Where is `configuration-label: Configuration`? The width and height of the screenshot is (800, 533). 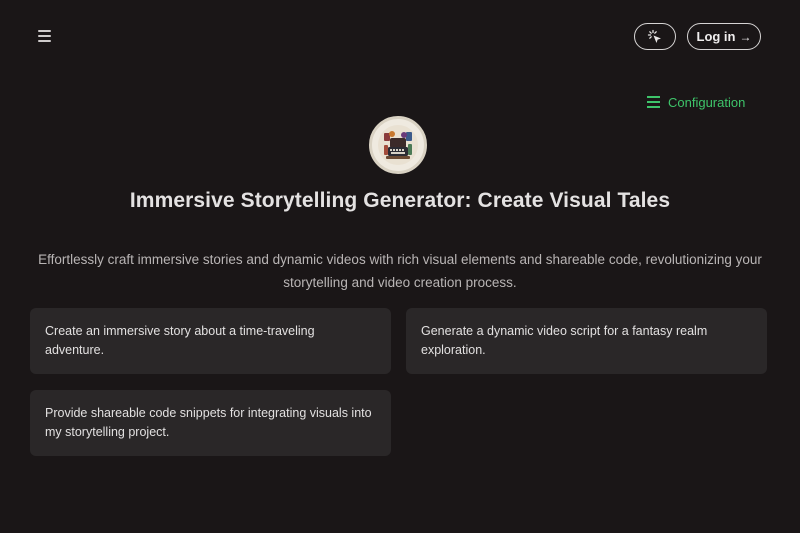 configuration-label: Configuration is located at coordinates (707, 102).